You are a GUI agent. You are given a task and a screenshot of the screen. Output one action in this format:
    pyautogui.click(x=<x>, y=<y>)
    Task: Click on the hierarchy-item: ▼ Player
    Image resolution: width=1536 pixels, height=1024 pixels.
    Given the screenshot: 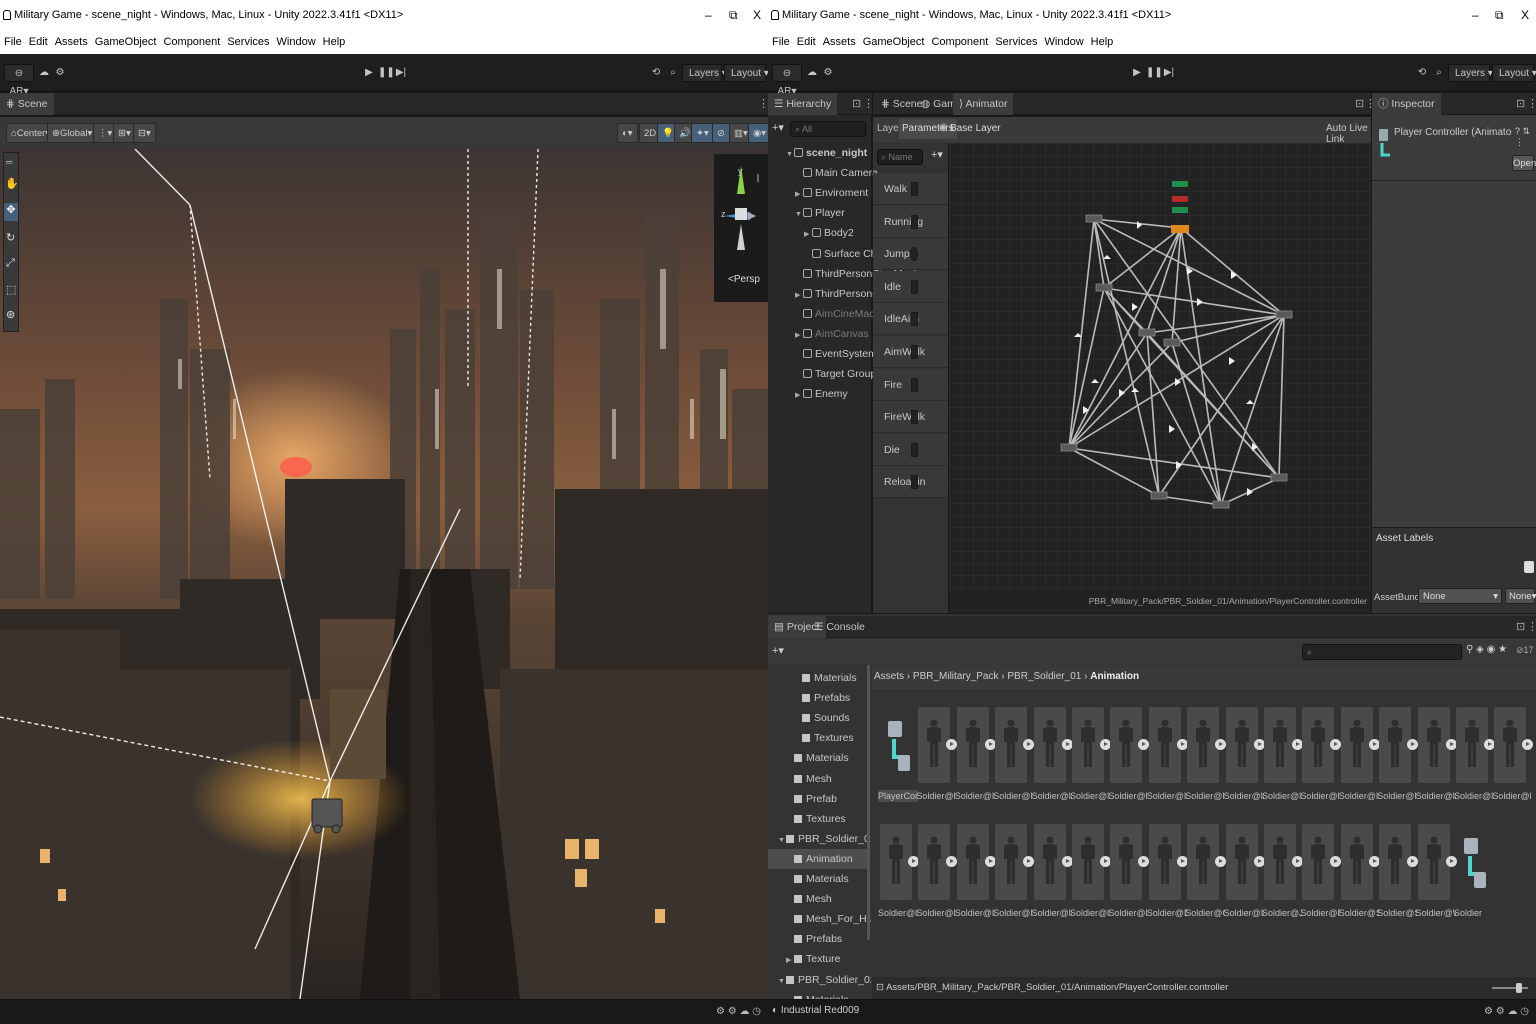 What is the action you would take?
    pyautogui.click(x=820, y=213)
    